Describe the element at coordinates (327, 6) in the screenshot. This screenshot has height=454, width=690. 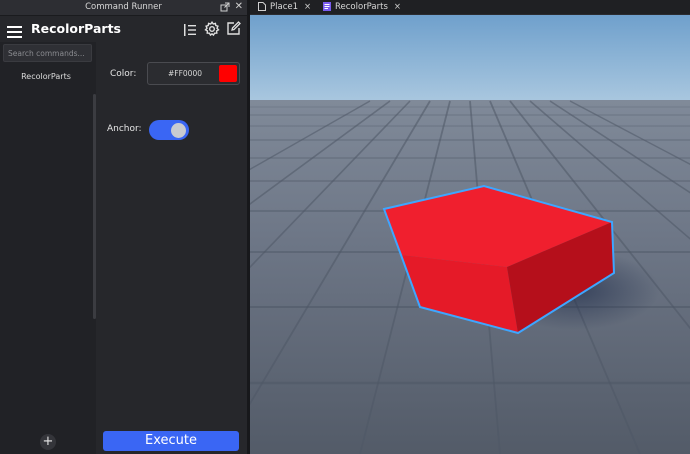
I see `script-icon` at that location.